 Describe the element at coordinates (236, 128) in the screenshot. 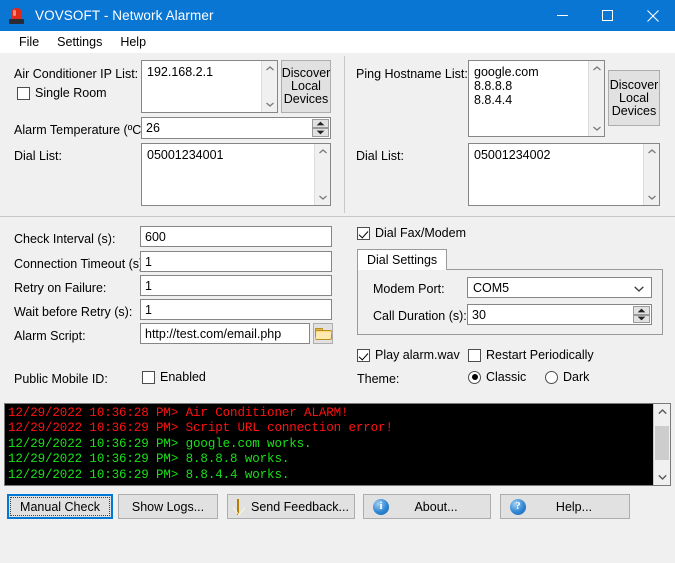

I see `alarm-temperature-input: 26` at that location.